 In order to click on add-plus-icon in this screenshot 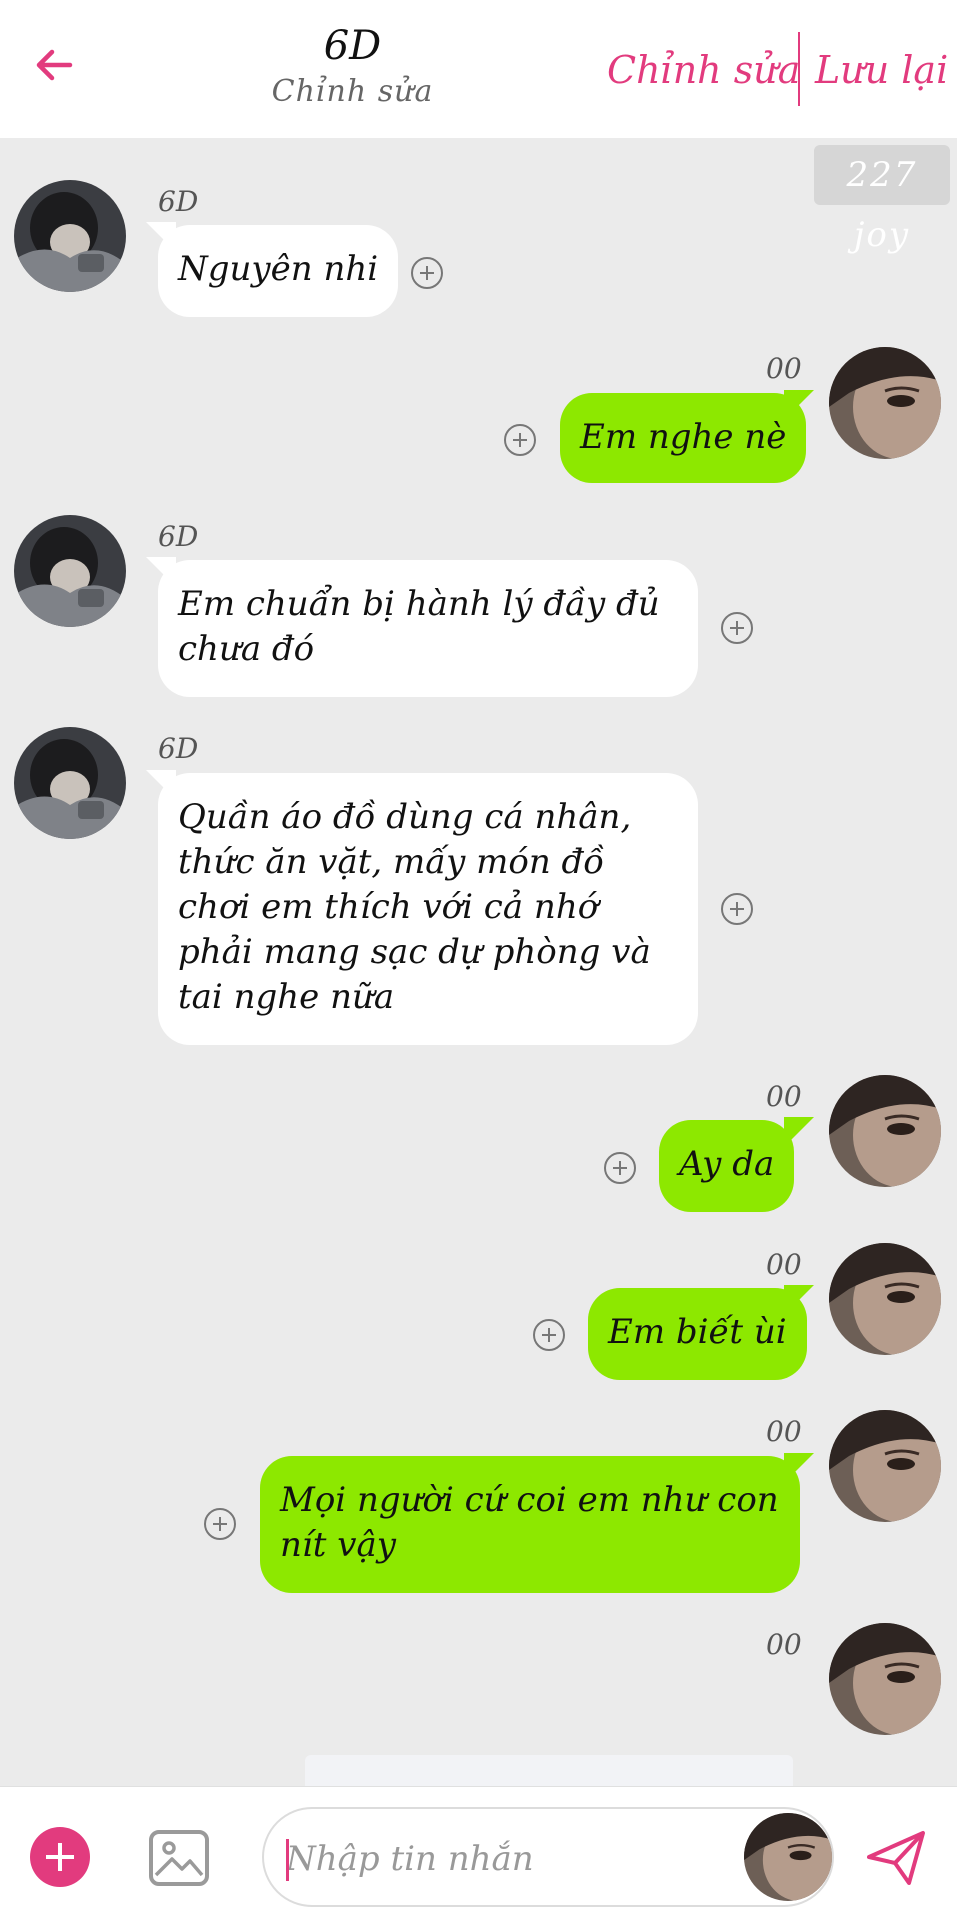, I will do `click(60, 1857)`.